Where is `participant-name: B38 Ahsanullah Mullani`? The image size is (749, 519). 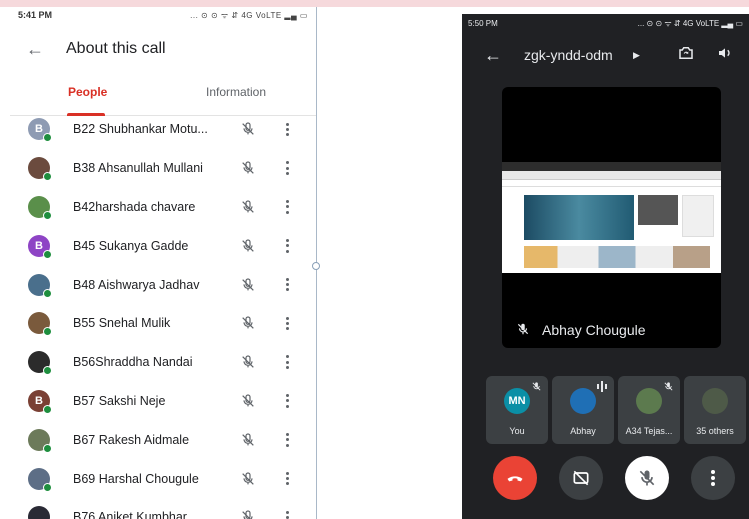
participant-name: B38 Ahsanullah Mullani is located at coordinates (138, 168).